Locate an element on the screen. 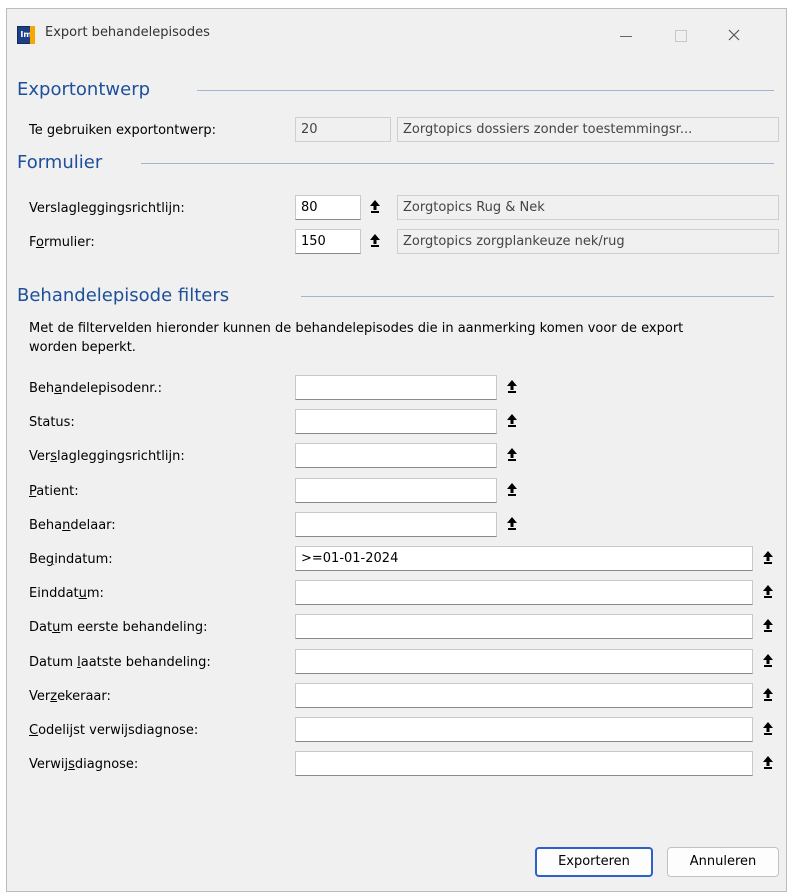 This screenshot has width=789, height=895. export-design-code-field: 20 is located at coordinates (343, 129).